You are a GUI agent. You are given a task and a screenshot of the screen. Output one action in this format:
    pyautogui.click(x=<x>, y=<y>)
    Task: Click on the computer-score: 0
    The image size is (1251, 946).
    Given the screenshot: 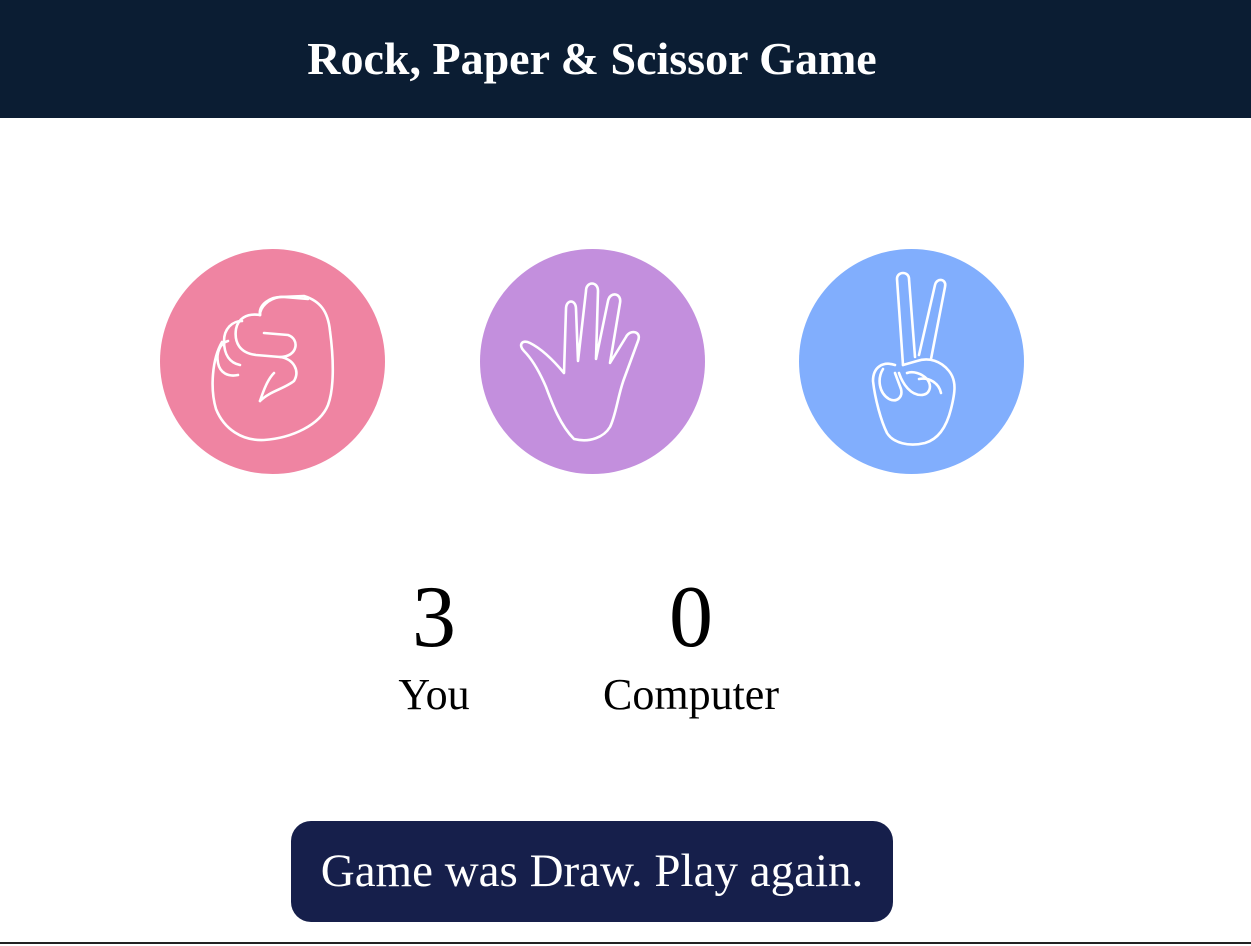 What is the action you would take?
    pyautogui.click(x=691, y=617)
    